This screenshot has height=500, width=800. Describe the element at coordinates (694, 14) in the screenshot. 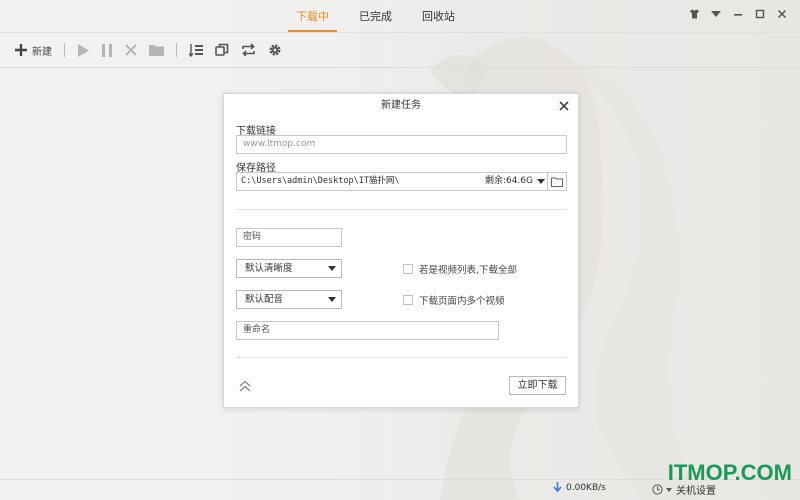

I see `skin-icon` at that location.